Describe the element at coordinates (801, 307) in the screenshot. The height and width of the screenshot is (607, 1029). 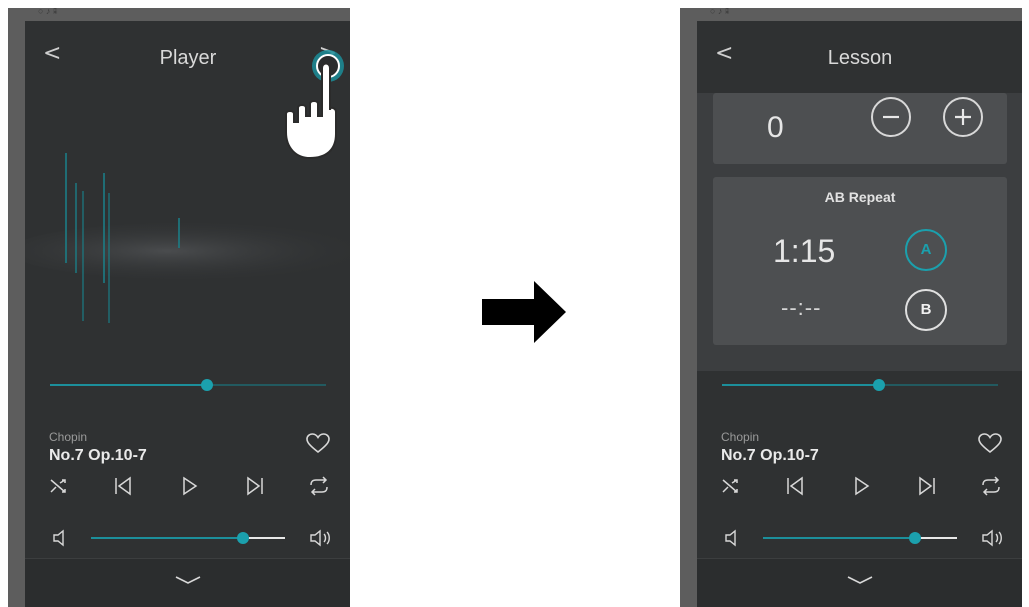
I see `point-b-time: --:--` at that location.